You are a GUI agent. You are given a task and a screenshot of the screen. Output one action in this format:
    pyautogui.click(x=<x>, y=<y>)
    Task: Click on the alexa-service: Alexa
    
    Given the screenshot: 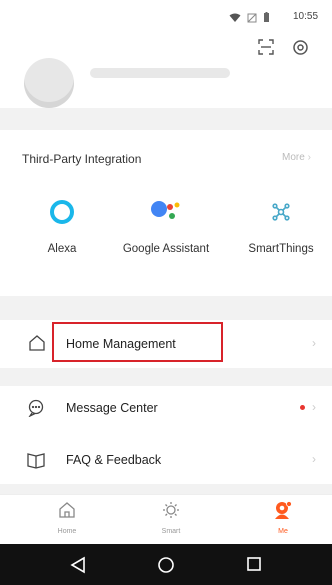 What is the action you would take?
    pyautogui.click(x=62, y=226)
    